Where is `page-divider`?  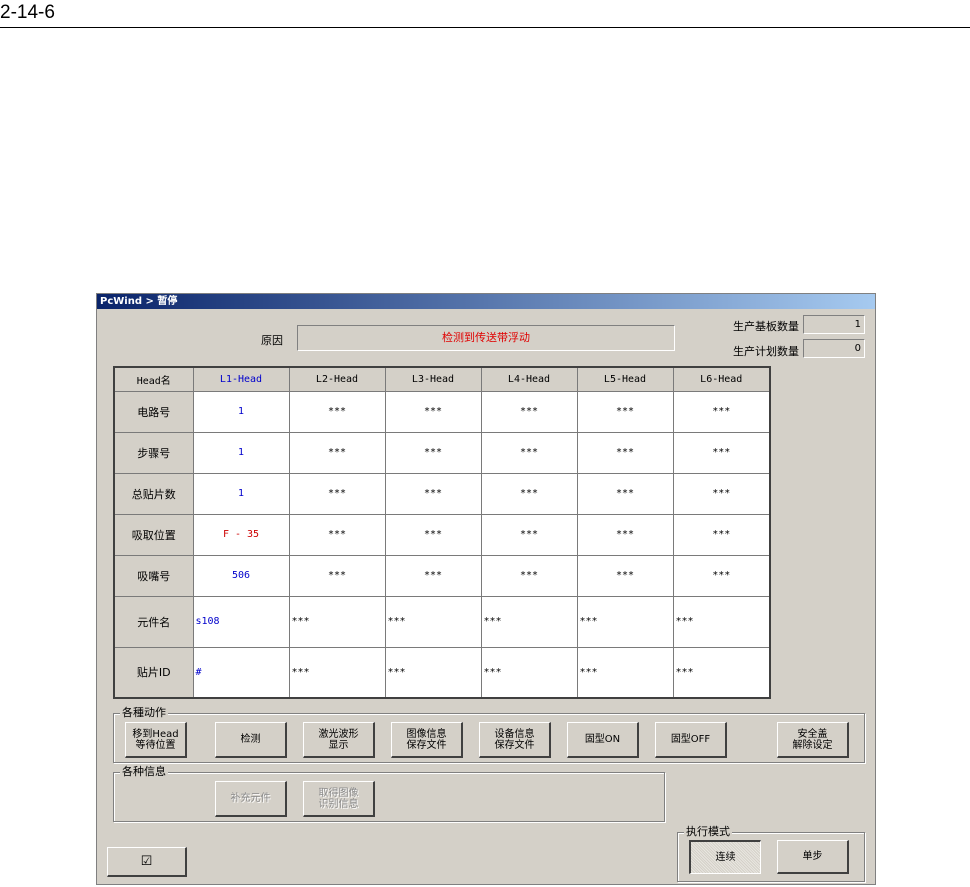 page-divider is located at coordinates (485, 27).